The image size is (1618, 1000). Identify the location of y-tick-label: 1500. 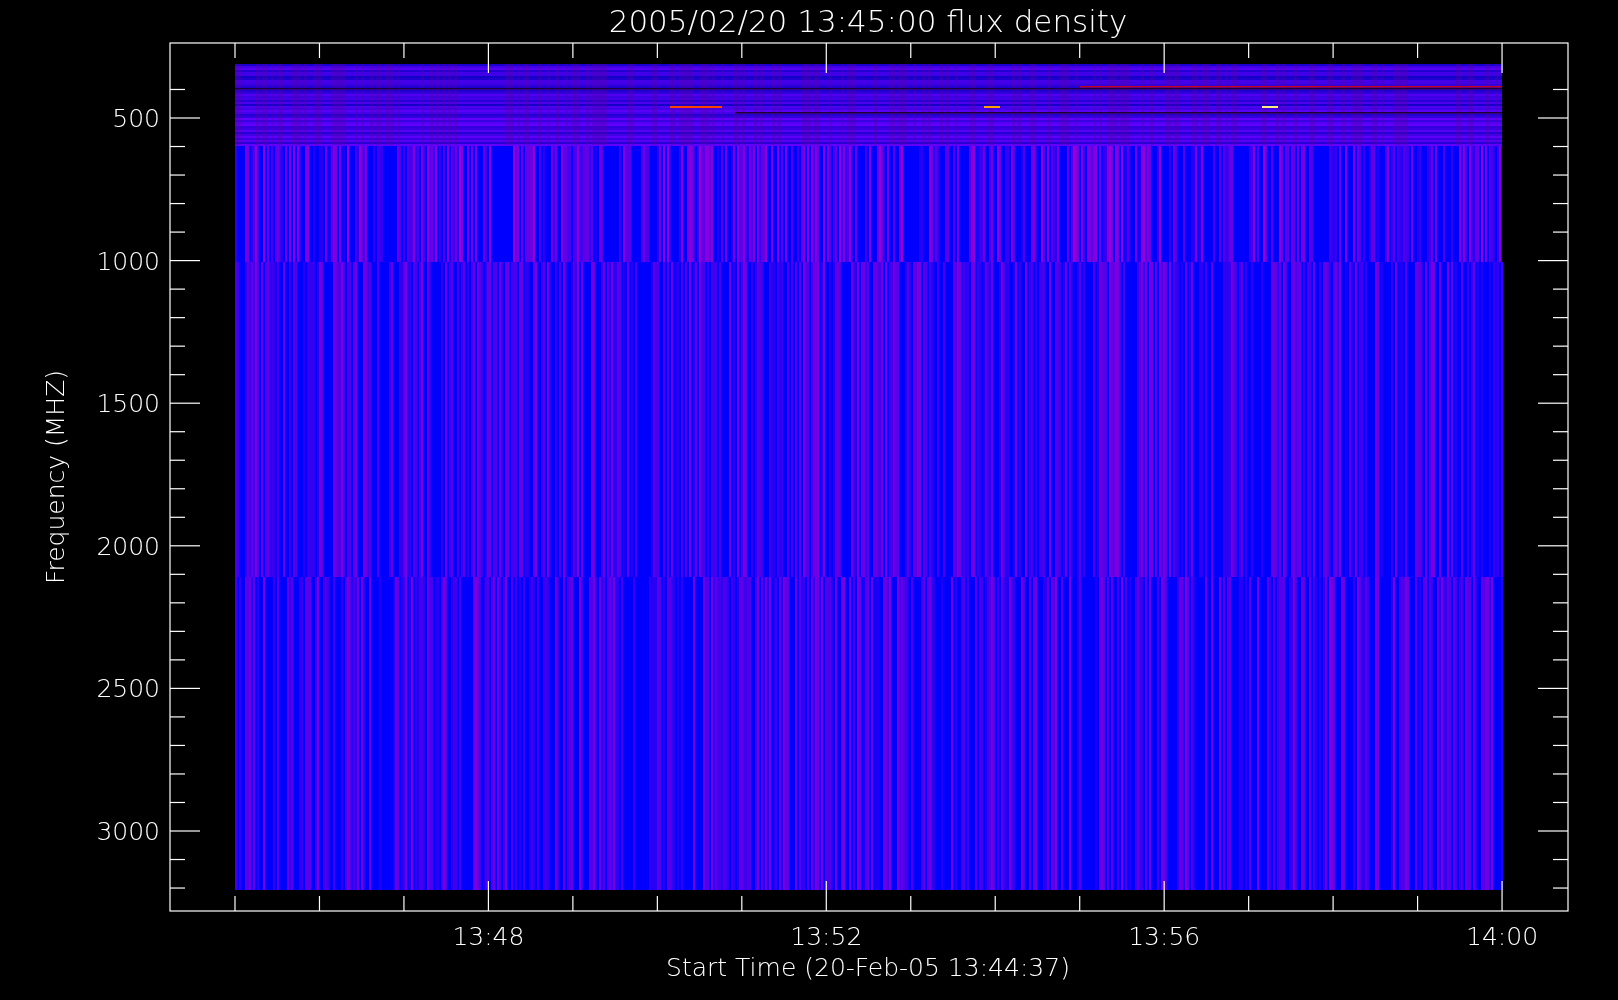
(128, 404).